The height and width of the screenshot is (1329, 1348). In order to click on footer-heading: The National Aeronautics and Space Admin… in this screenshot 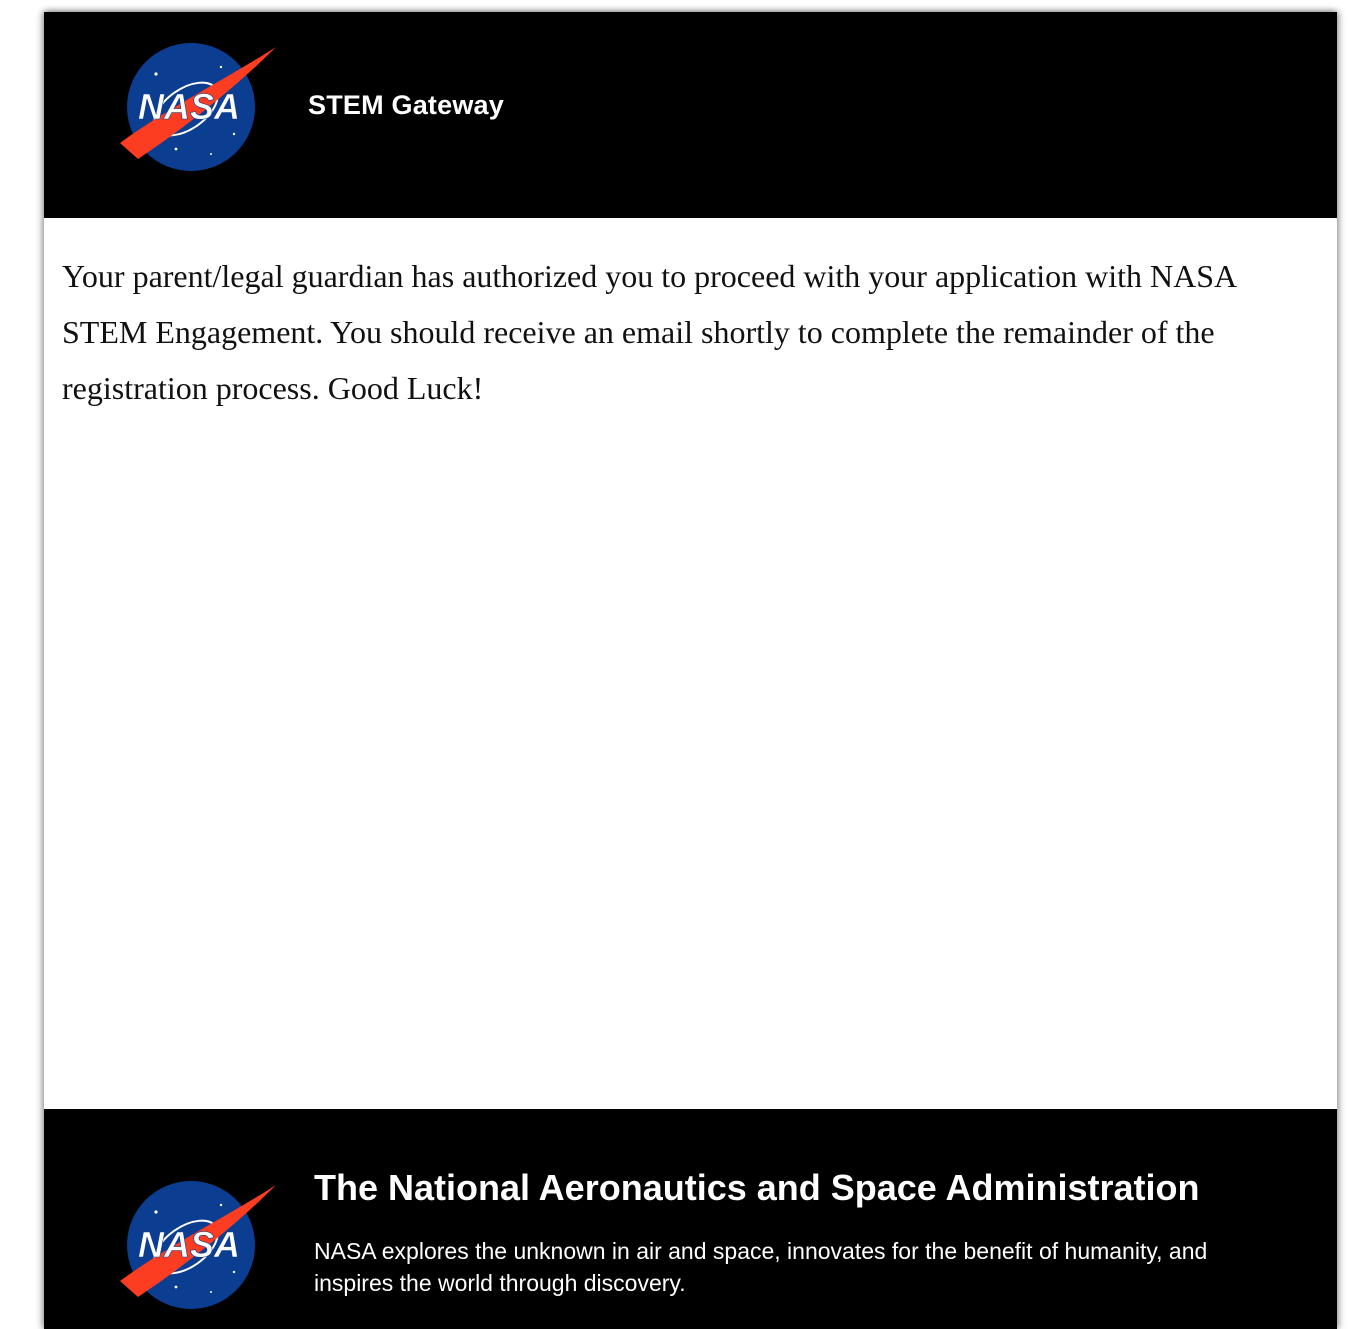, I will do `click(757, 1187)`.